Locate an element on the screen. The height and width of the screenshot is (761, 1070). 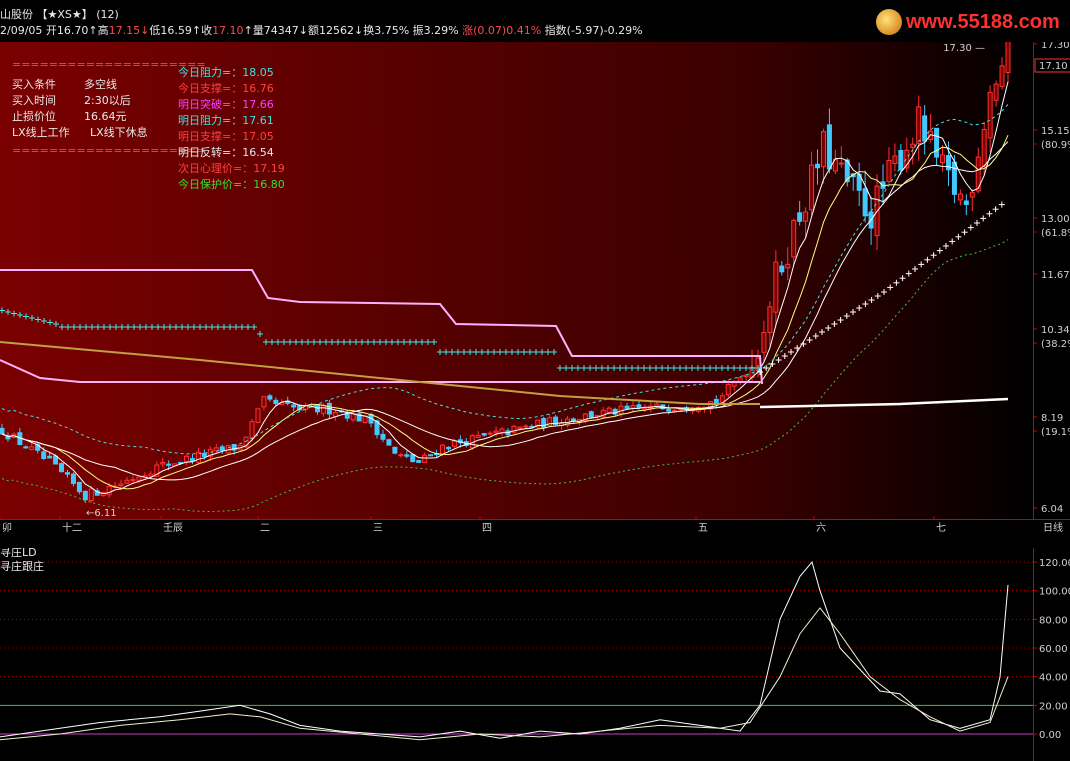
axis-label: 15.15 is located at coordinates (1055, 131).